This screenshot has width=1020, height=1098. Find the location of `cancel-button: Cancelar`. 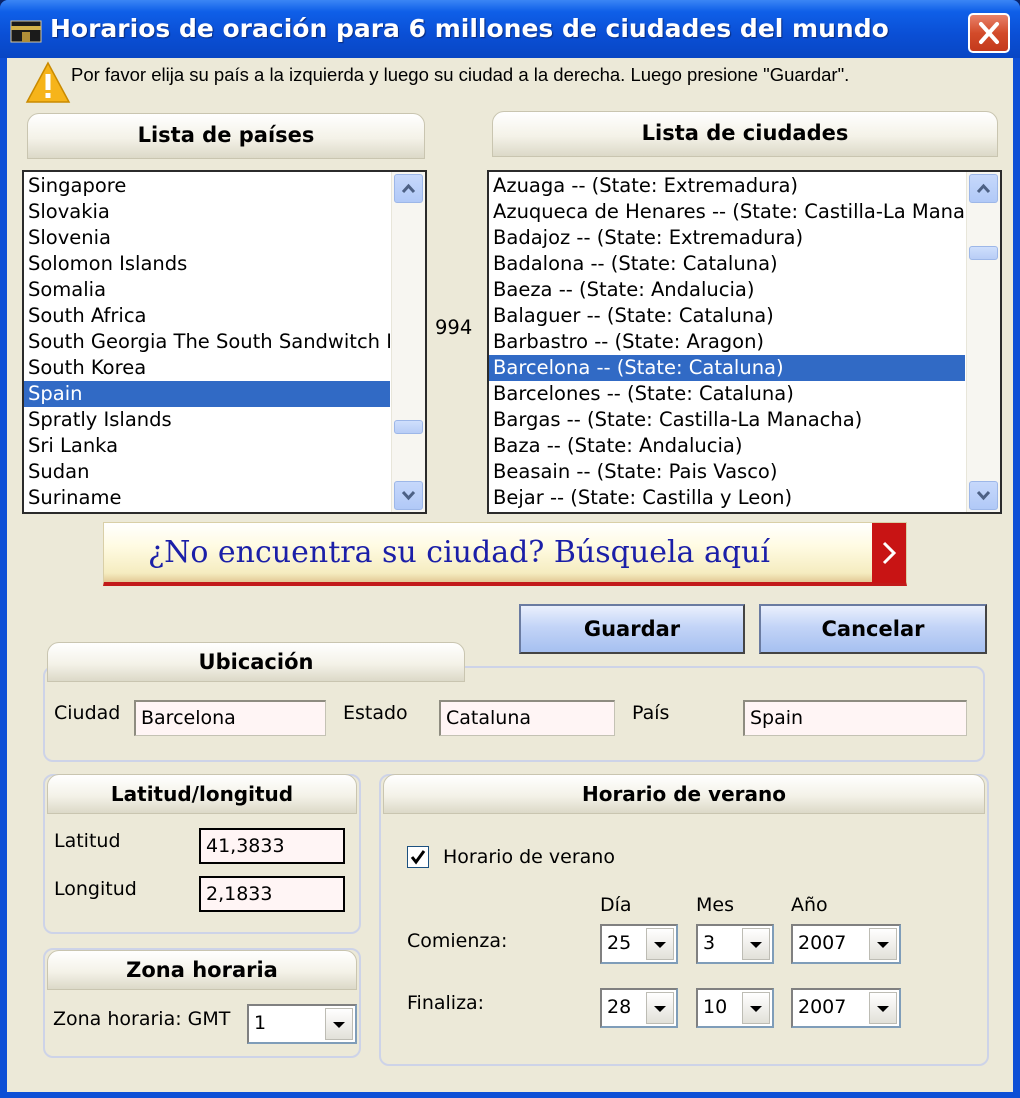

cancel-button: Cancelar is located at coordinates (873, 629).